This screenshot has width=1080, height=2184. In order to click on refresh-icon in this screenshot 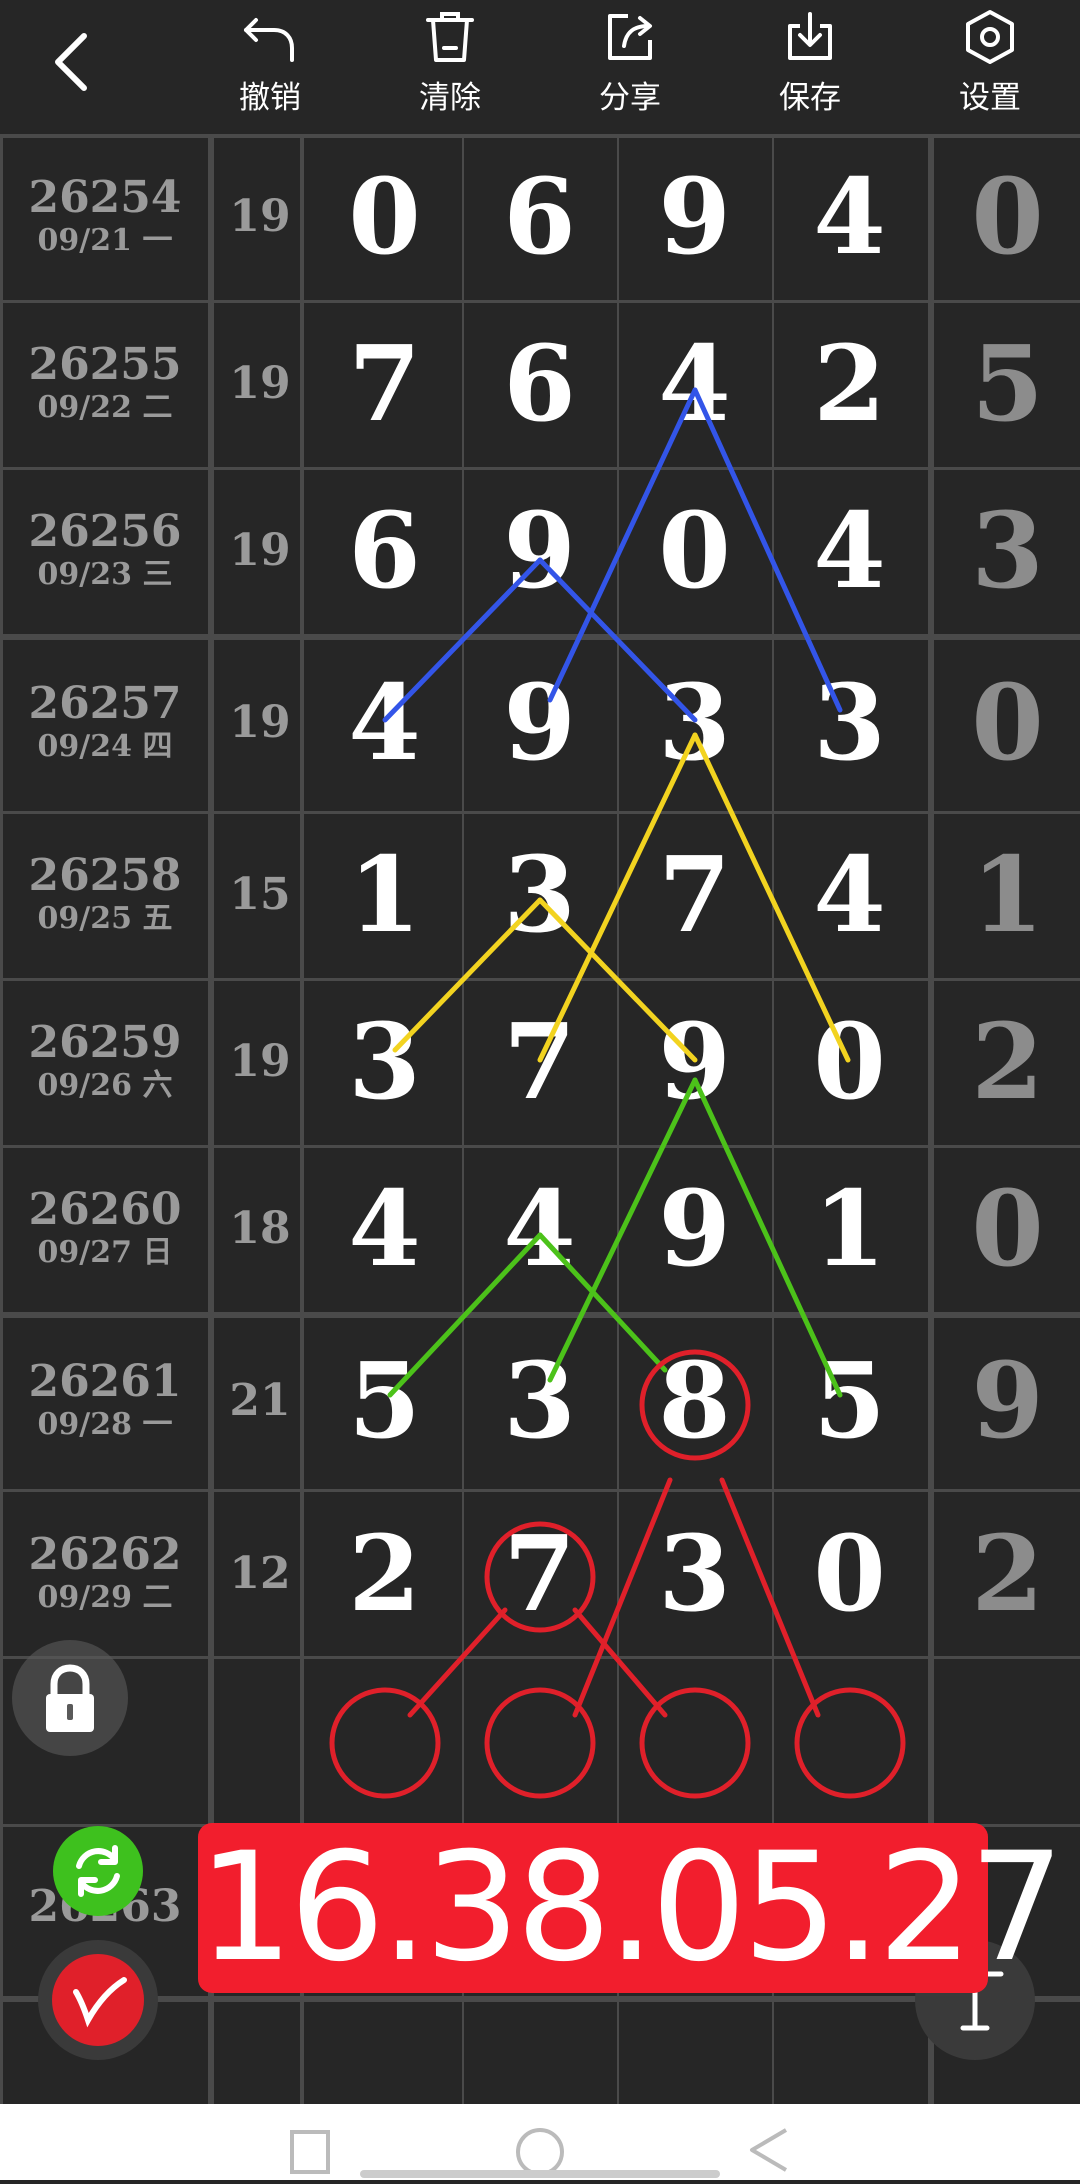, I will do `click(98, 1871)`.